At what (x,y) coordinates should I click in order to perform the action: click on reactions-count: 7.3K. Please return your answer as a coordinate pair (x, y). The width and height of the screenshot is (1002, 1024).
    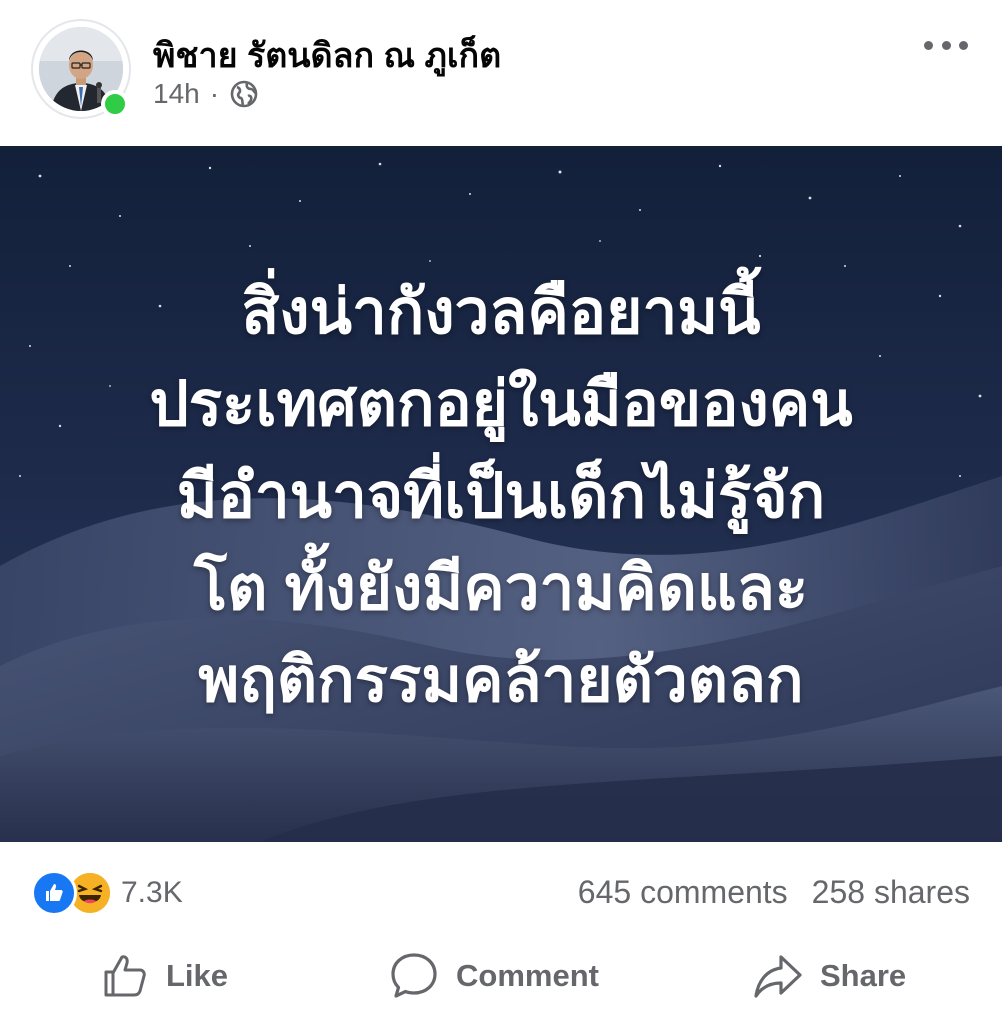
    Looking at the image, I should click on (152, 892).